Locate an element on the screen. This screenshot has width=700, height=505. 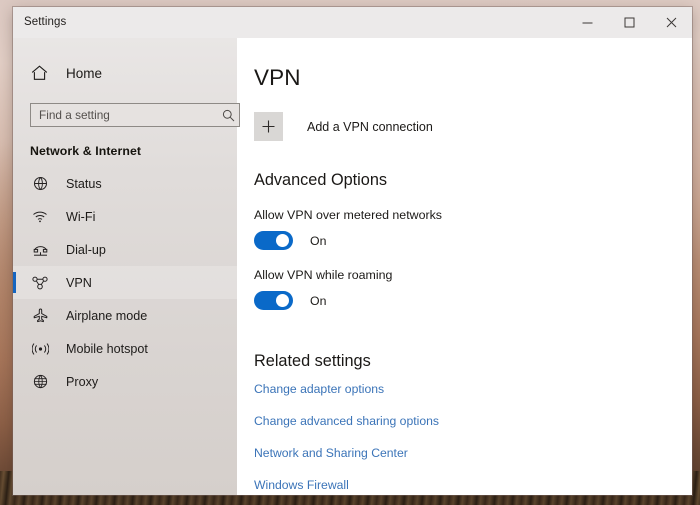
airplane-icon is located at coordinates (40, 316).